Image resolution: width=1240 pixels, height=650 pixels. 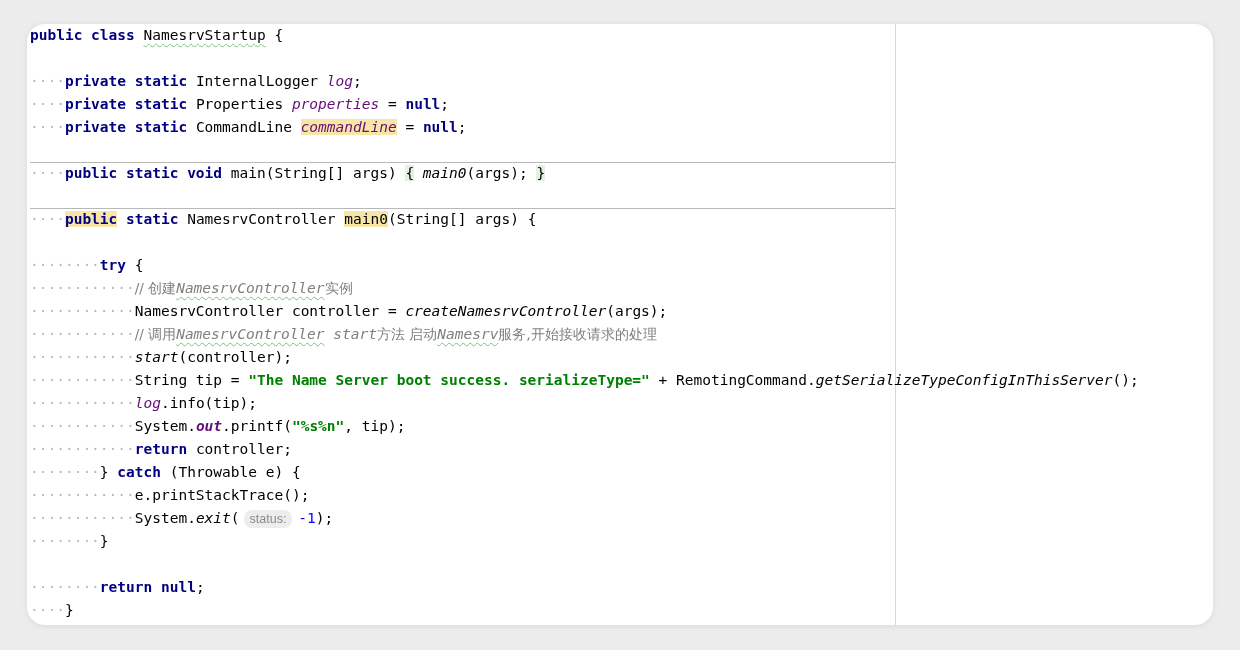 I want to click on code-line: public static void main(String[] args) { main0(args); }, so click(x=305, y=173).